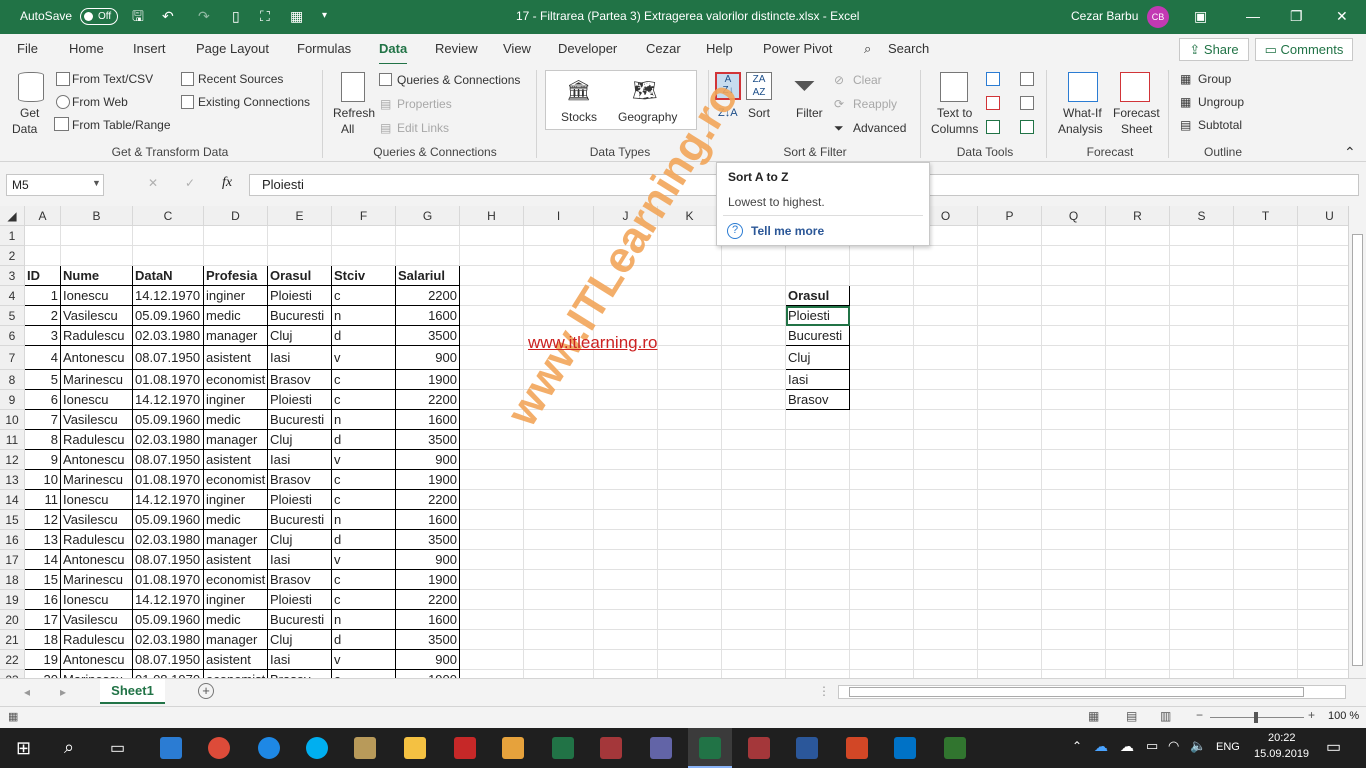  I want to click on tab-data: Data, so click(393, 53).